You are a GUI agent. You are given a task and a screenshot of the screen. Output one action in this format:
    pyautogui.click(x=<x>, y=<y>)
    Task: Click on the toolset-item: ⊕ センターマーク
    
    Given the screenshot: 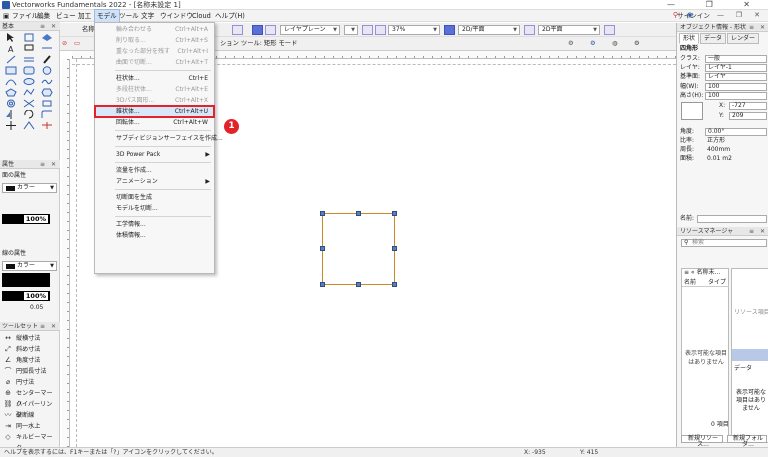 What is the action you would take?
    pyautogui.click(x=30, y=398)
    